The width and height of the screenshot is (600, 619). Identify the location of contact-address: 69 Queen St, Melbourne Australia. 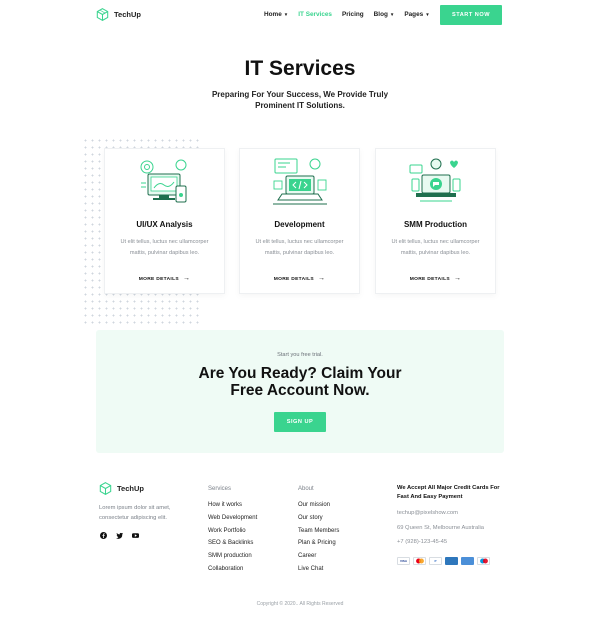
(441, 528).